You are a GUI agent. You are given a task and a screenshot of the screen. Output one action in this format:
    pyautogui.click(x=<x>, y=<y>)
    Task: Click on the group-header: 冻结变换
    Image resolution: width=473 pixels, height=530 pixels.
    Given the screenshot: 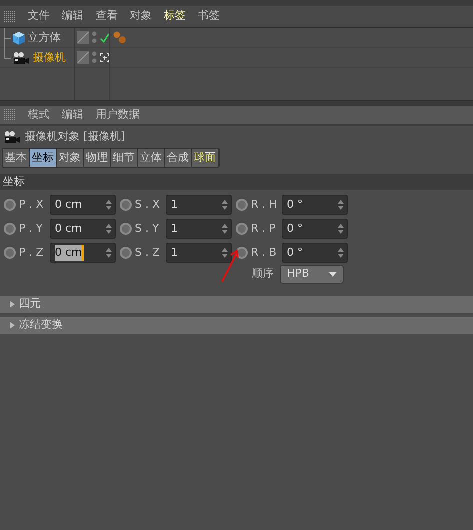 What is the action you would take?
    pyautogui.click(x=236, y=325)
    